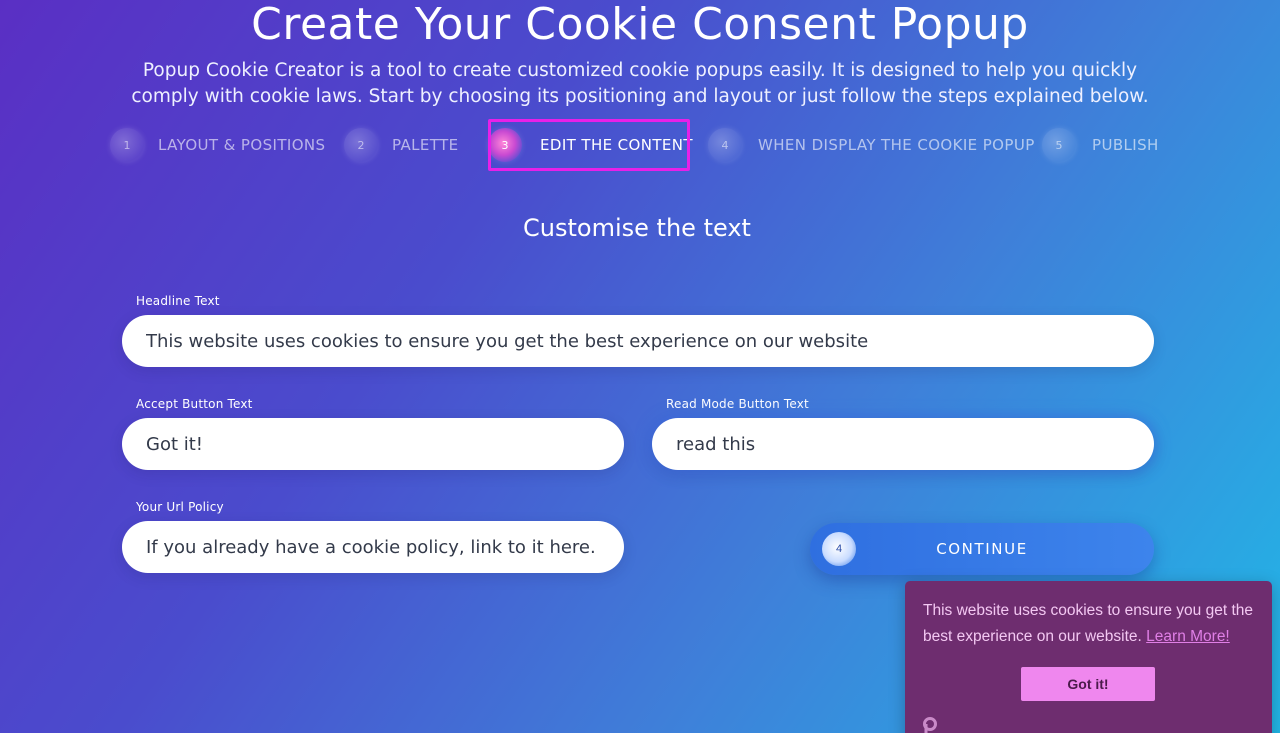 This screenshot has height=733, width=1280. I want to click on accept-button-input, so click(373, 444).